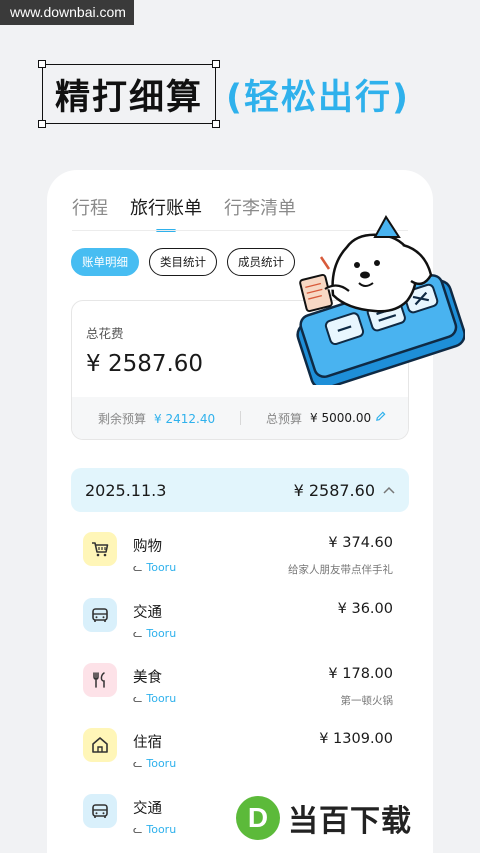 The height and width of the screenshot is (853, 480). I want to click on edit-pencil-icon, so click(380, 418).